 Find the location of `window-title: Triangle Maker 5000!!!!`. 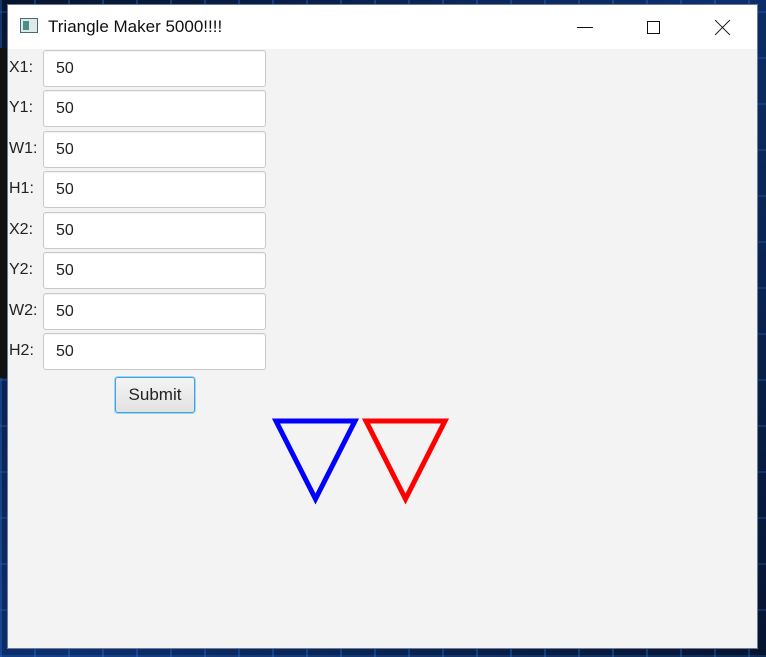

window-title: Triangle Maker 5000!!!! is located at coordinates (135, 26).